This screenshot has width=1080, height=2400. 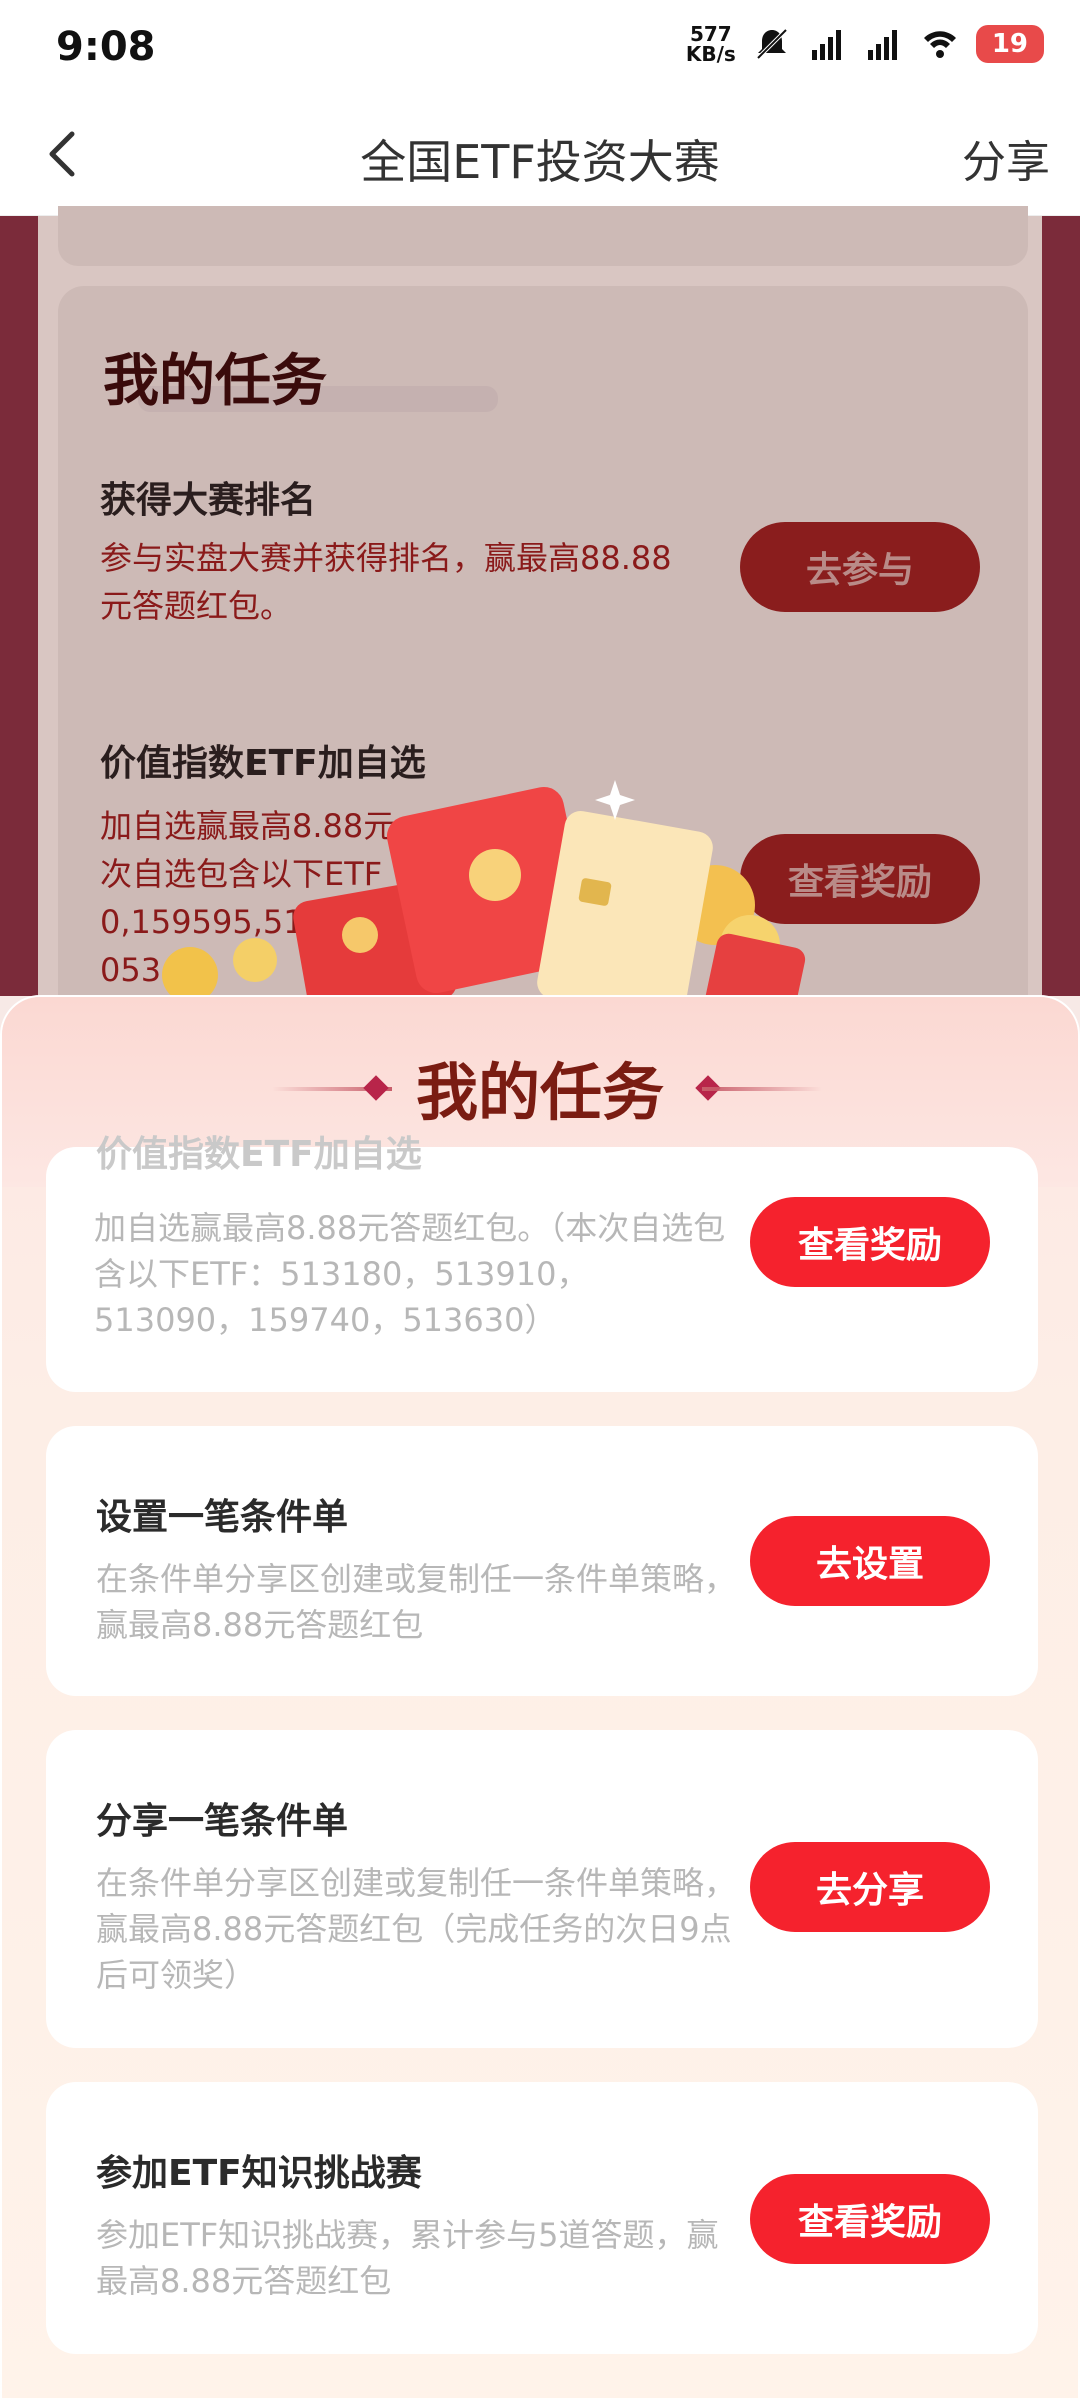 What do you see at coordinates (222, 1517) in the screenshot?
I see `task-title: 设置一笔条件单` at bounding box center [222, 1517].